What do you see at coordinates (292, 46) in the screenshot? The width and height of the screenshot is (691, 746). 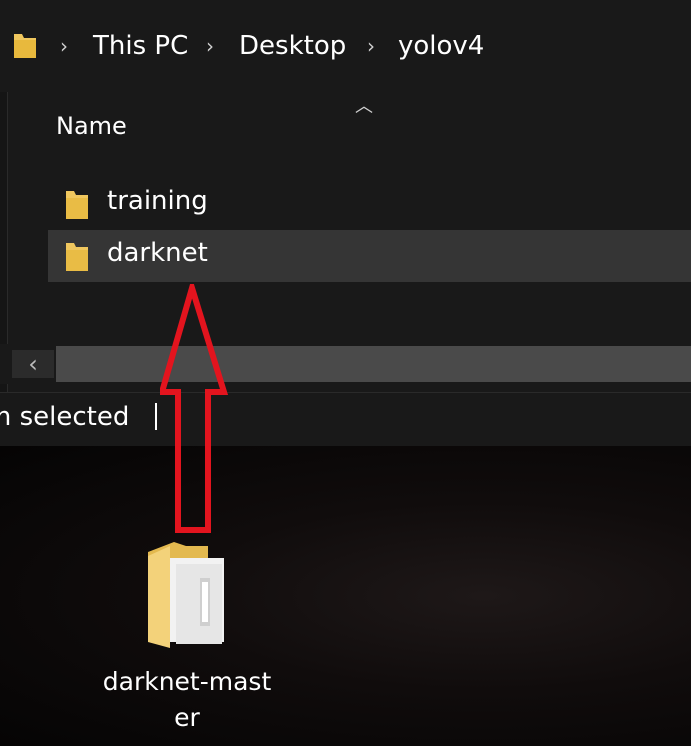 I see `breadcrumb-desktop: Desktop` at bounding box center [292, 46].